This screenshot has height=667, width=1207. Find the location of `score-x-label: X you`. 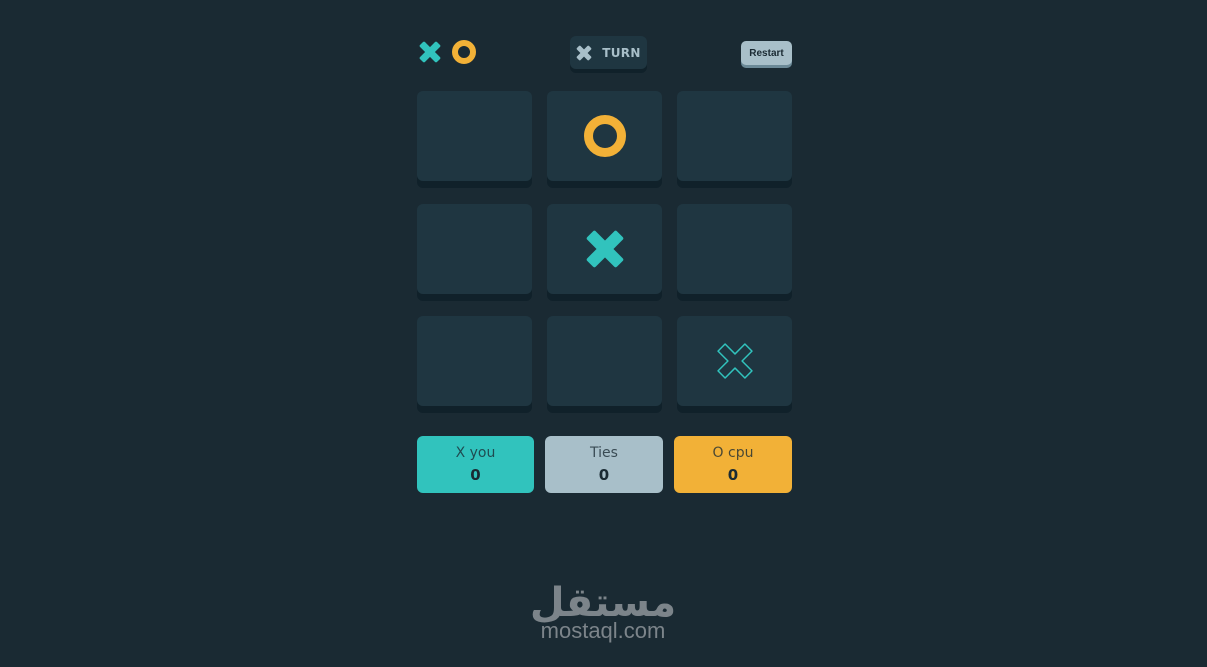

score-x-label: X you is located at coordinates (475, 453).